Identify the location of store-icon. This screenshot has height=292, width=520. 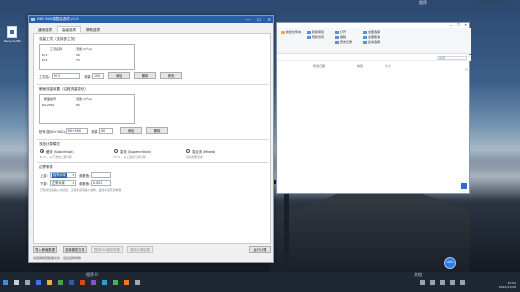
(60, 282).